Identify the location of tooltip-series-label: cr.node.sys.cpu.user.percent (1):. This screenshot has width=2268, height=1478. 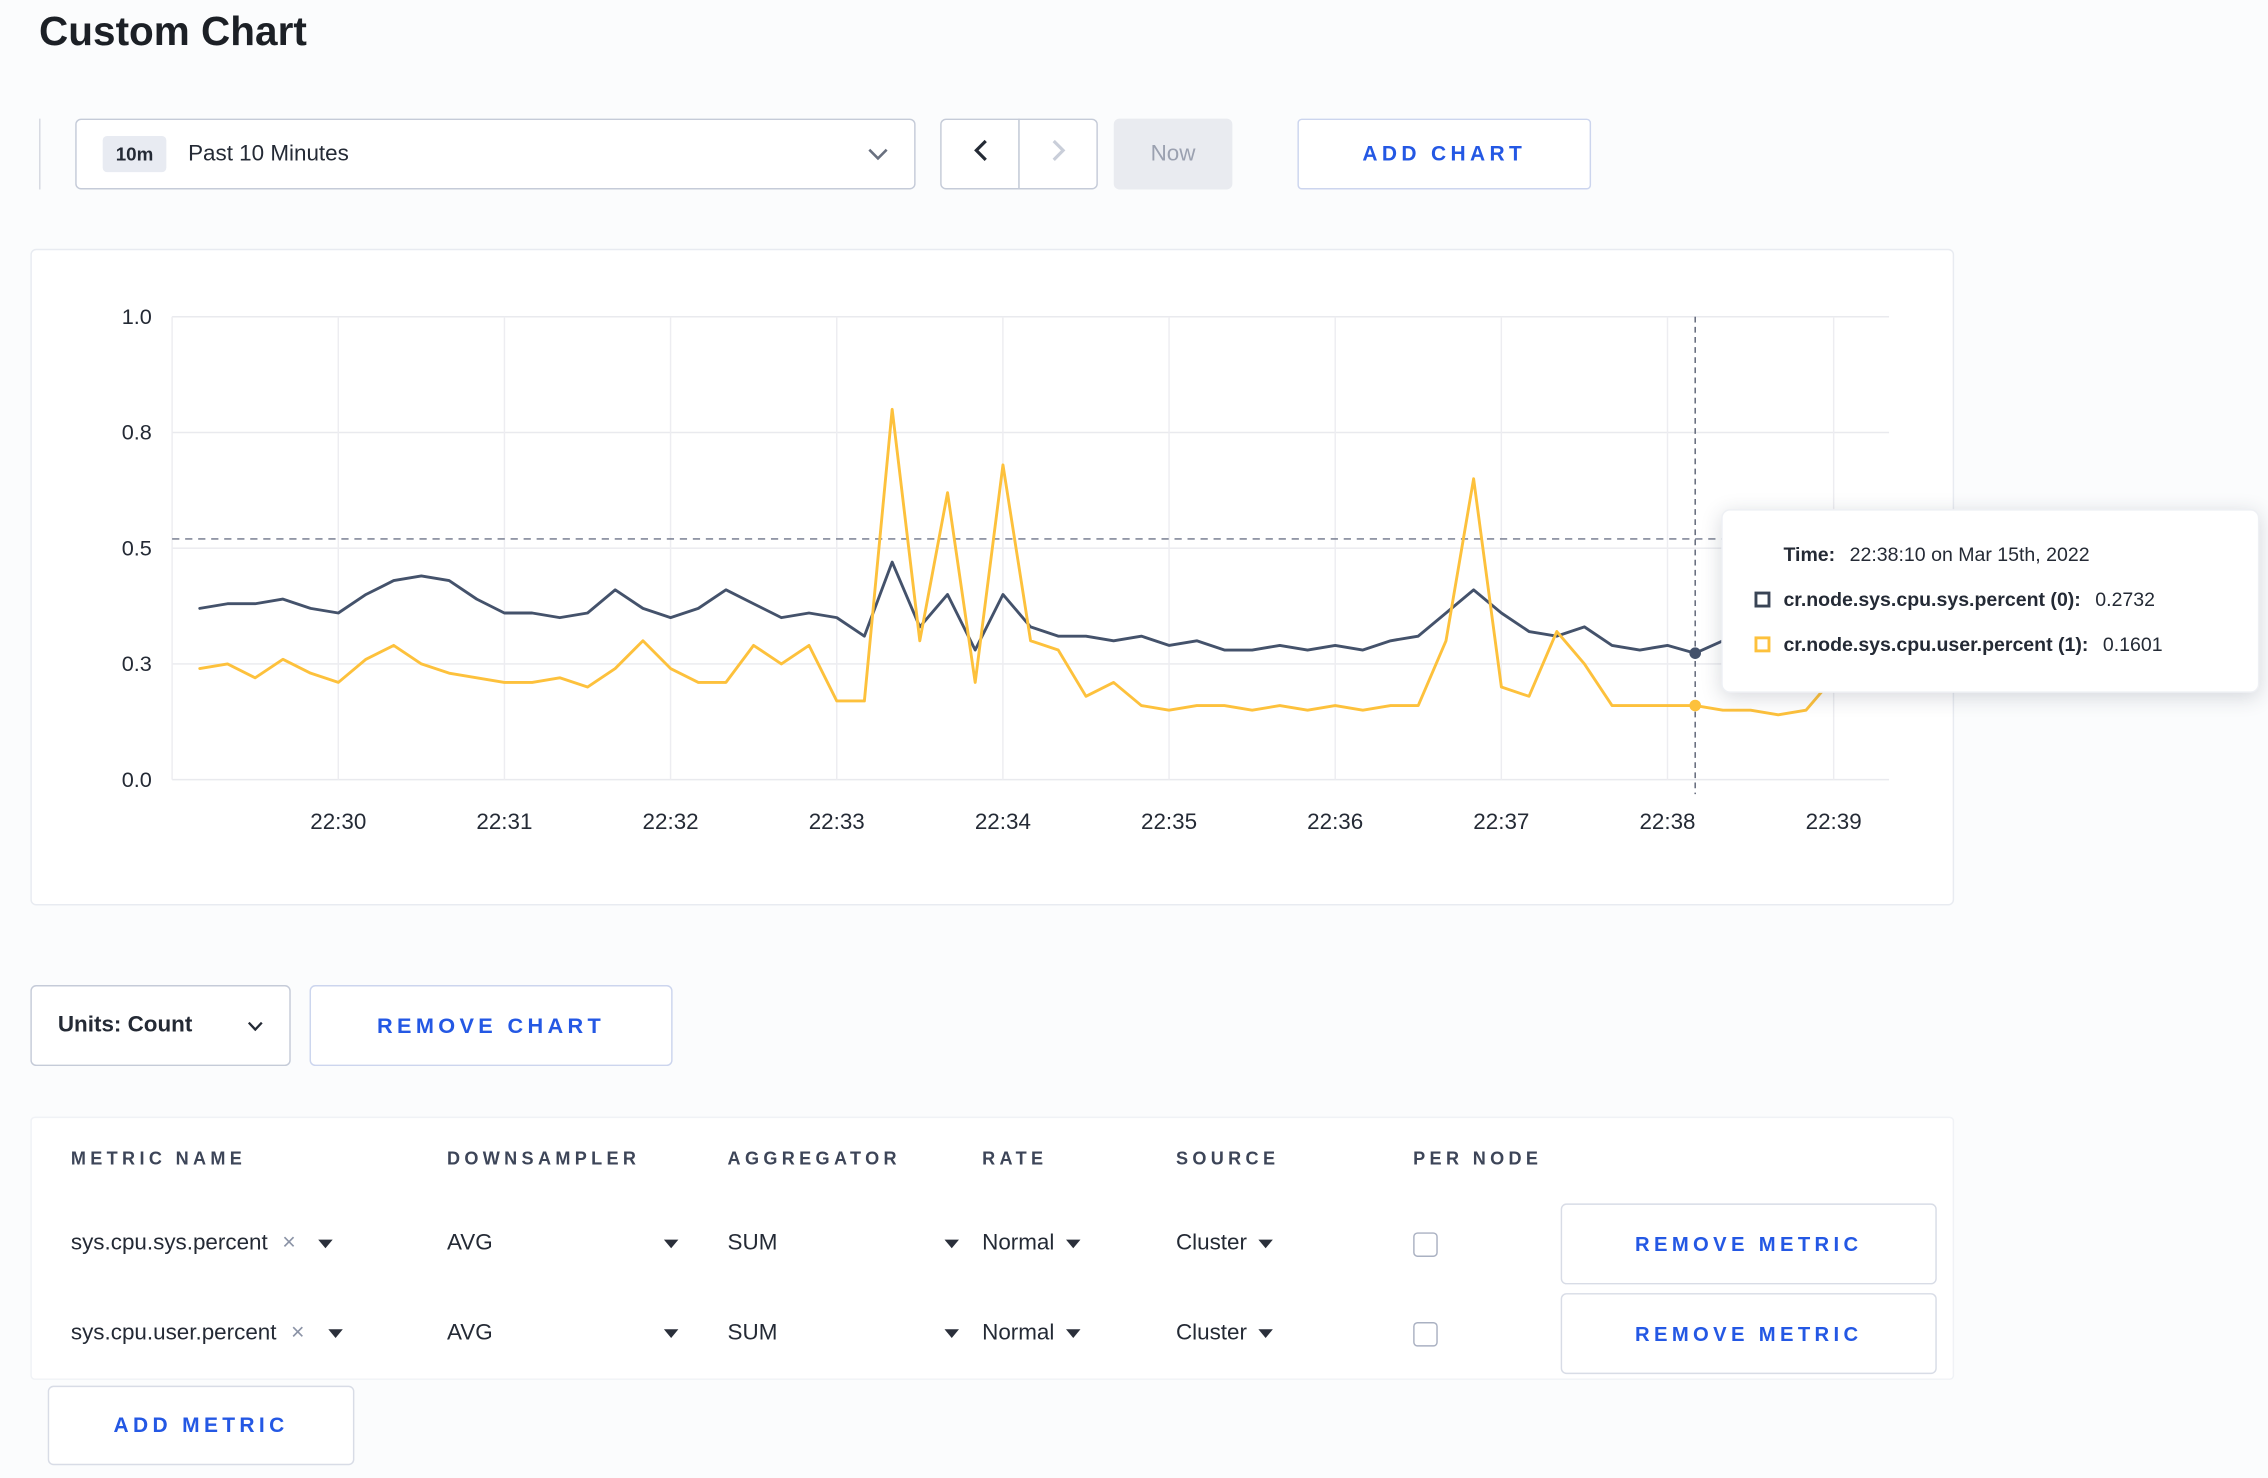
(1936, 644).